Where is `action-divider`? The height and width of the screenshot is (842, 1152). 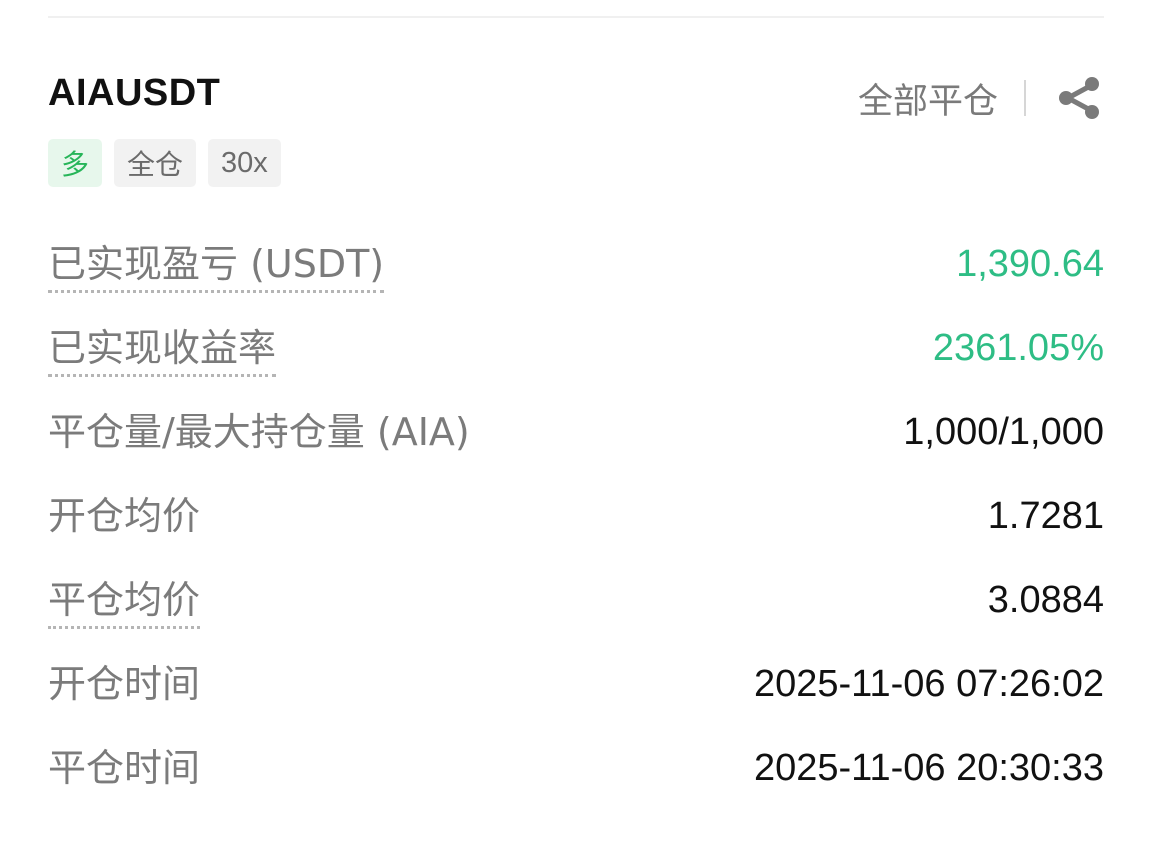
action-divider is located at coordinates (1025, 98).